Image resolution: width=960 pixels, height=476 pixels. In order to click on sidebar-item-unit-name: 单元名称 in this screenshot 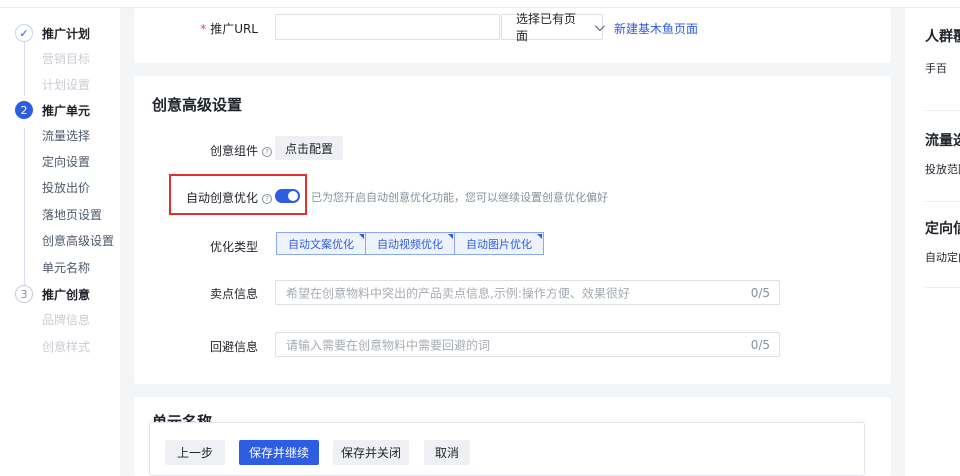, I will do `click(66, 267)`.